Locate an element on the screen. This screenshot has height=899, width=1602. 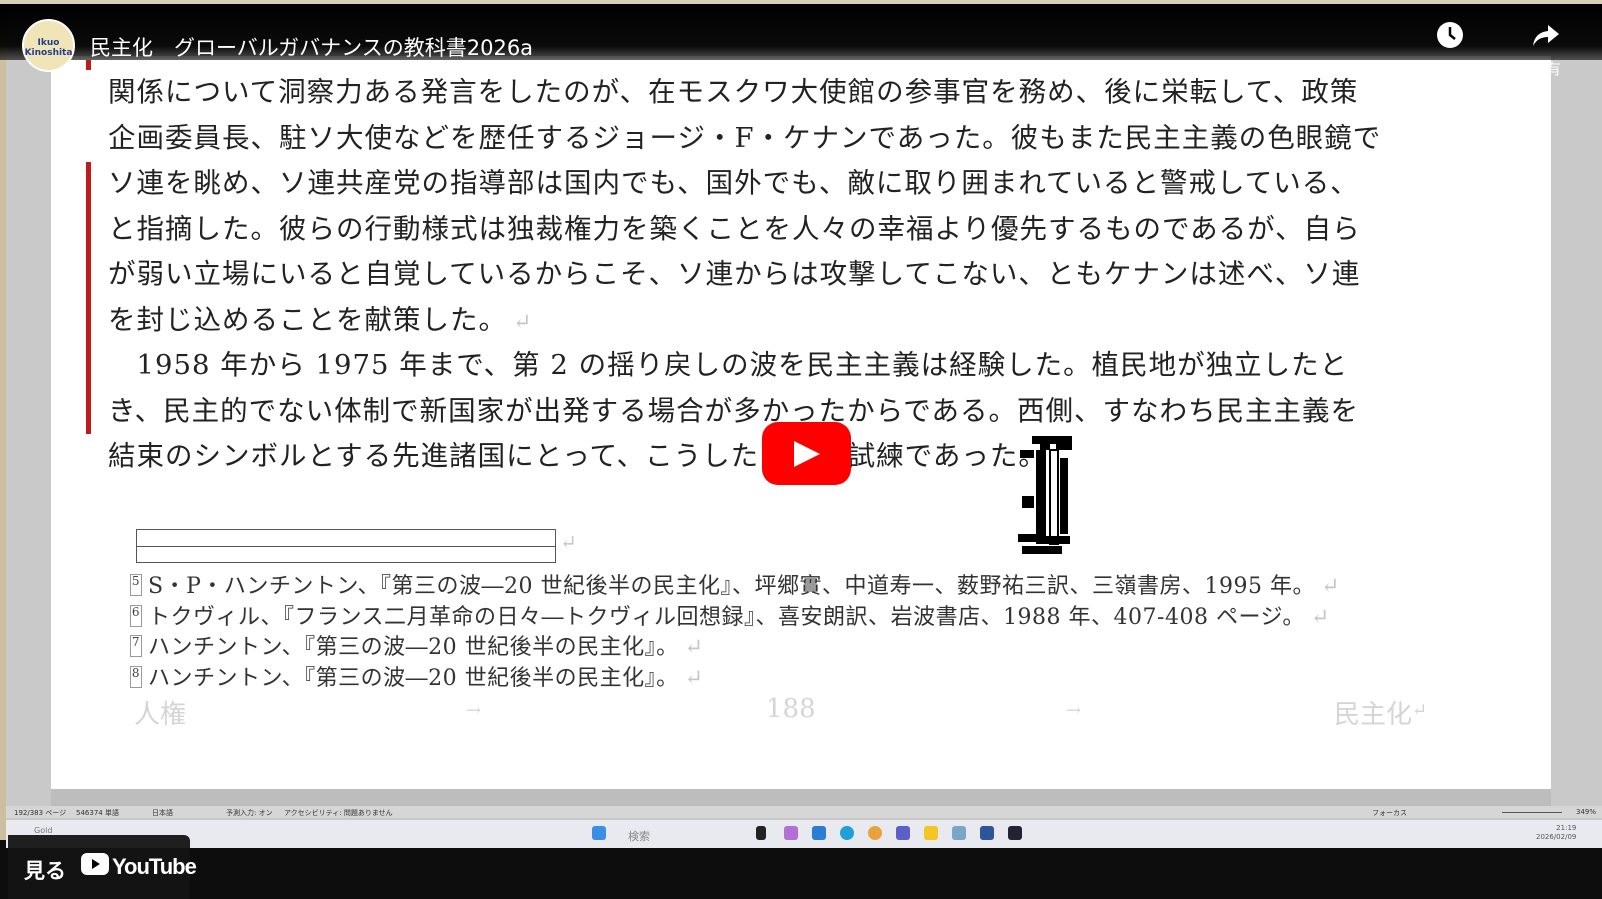
status-pages: 192/383 ページ is located at coordinates (40, 813).